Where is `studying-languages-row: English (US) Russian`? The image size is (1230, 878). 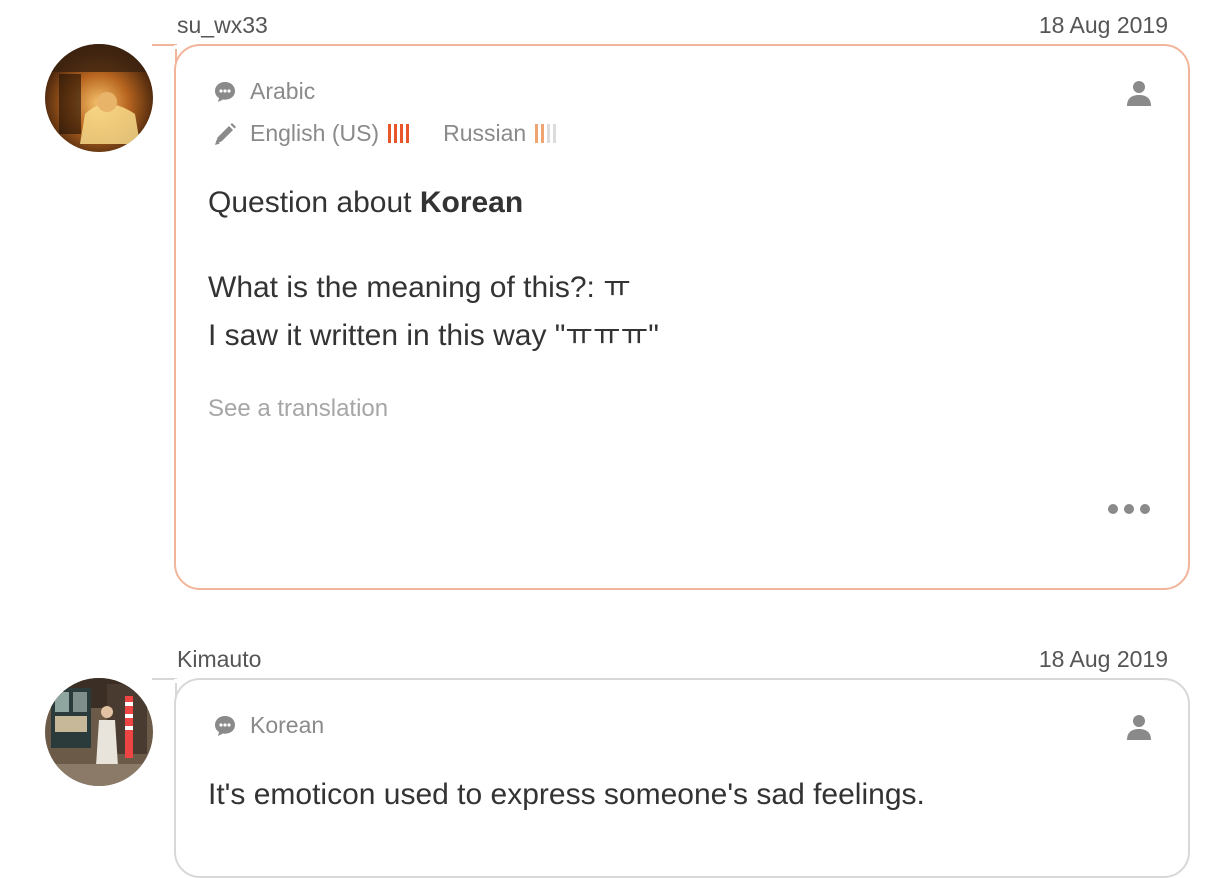
studying-languages-row: English (US) Russian is located at coordinates (401, 133).